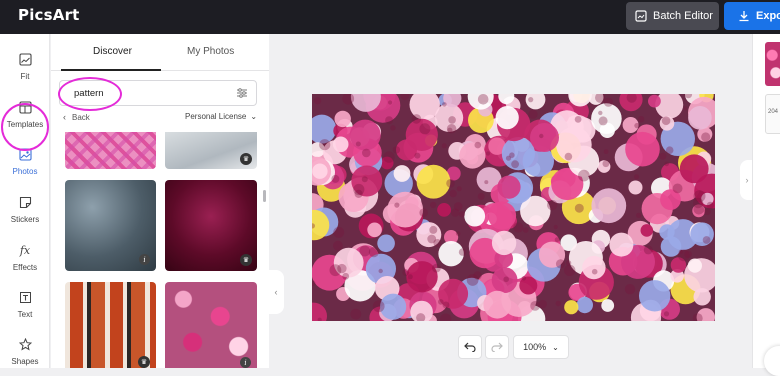 Image resolution: width=780 pixels, height=376 pixels. I want to click on star-icon, so click(25, 345).